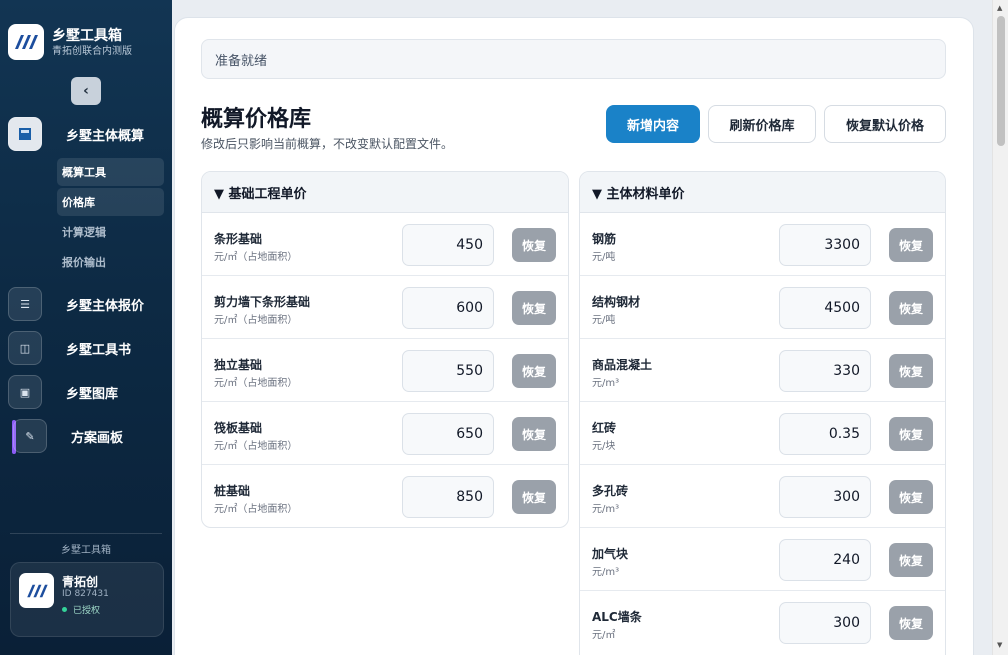  I want to click on price-row: 条形基础元/㎡（占地面积） 恢复, so click(385, 244).